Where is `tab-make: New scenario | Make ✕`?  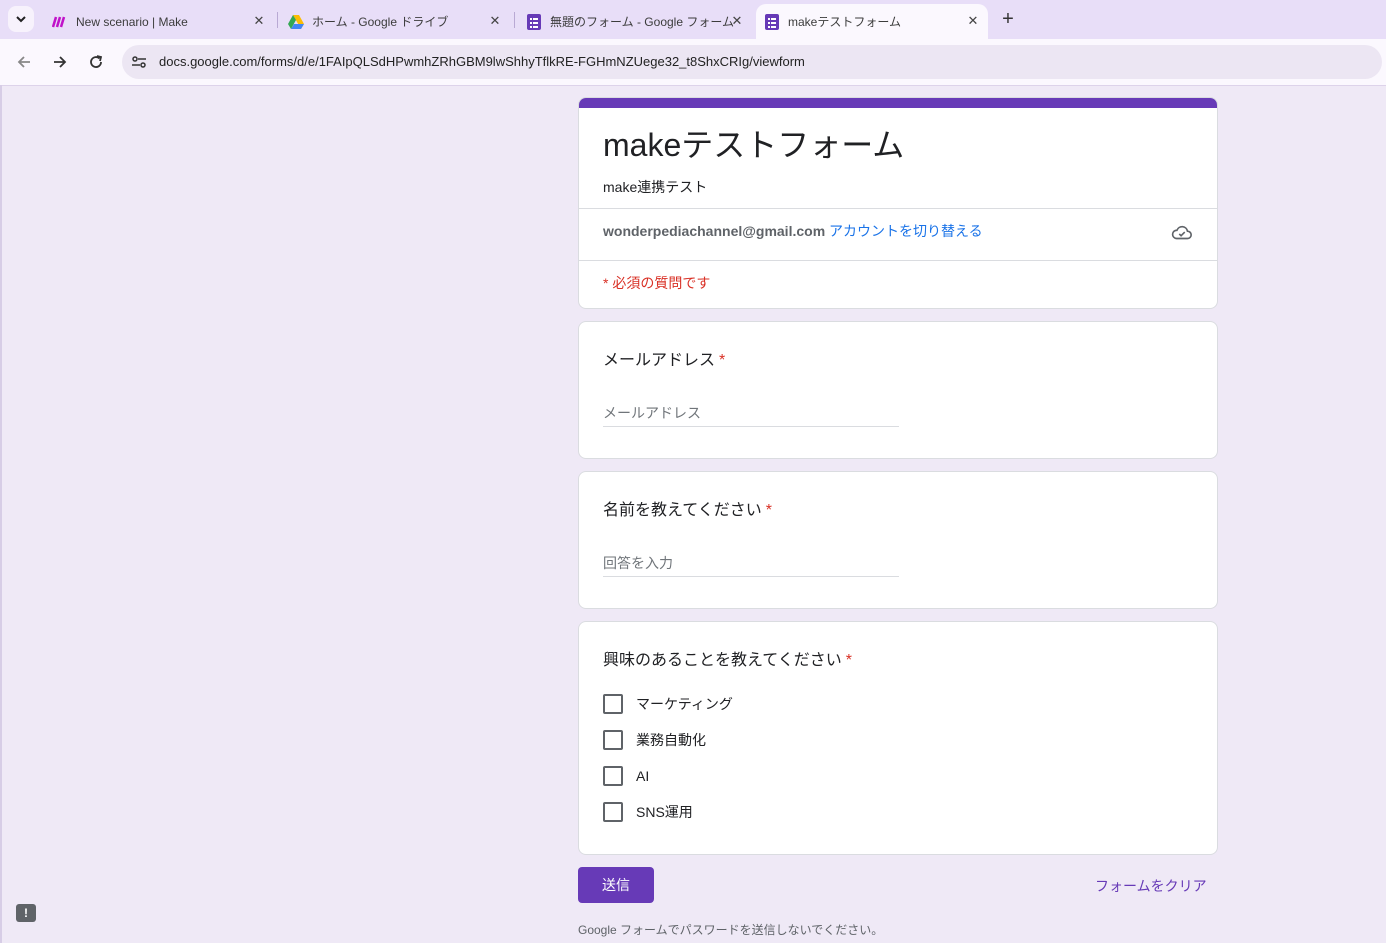
tab-make: New scenario | Make ✕ is located at coordinates (159, 21).